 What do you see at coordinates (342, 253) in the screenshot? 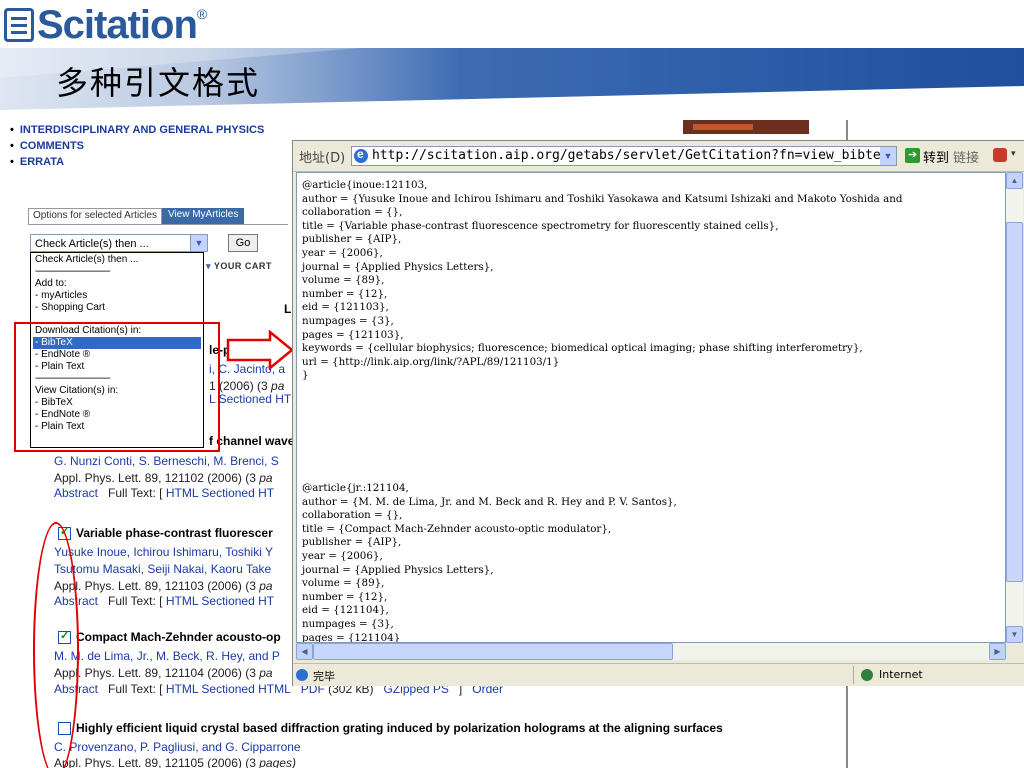
I see `bibtex-line: year = {2006},` at bounding box center [342, 253].